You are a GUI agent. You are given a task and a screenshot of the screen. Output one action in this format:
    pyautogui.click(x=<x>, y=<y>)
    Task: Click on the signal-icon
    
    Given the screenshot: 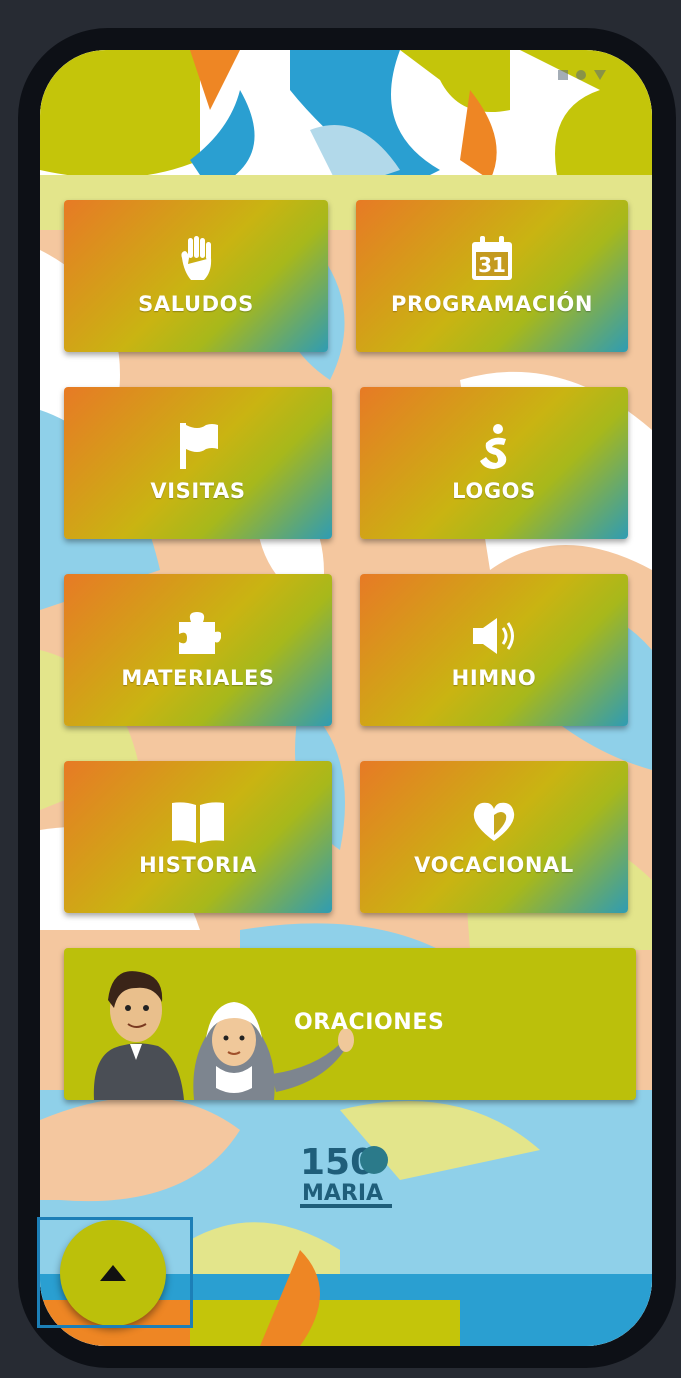 What is the action you would take?
    pyautogui.click(x=563, y=75)
    